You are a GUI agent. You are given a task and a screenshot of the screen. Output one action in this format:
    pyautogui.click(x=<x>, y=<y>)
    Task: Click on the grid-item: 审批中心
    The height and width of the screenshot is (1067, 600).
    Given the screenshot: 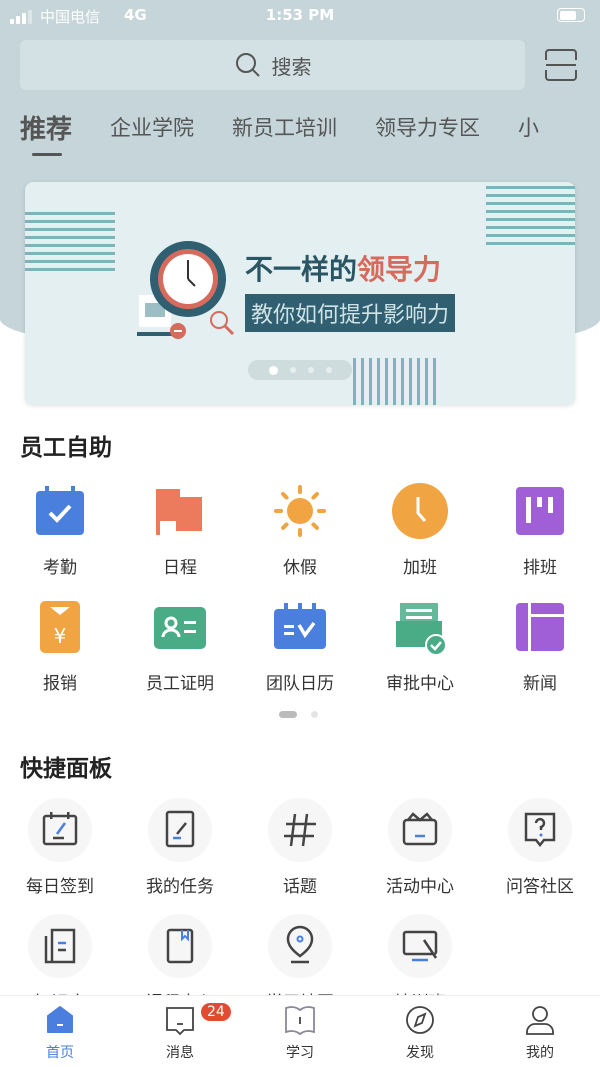 What is the action you would take?
    pyautogui.click(x=420, y=655)
    